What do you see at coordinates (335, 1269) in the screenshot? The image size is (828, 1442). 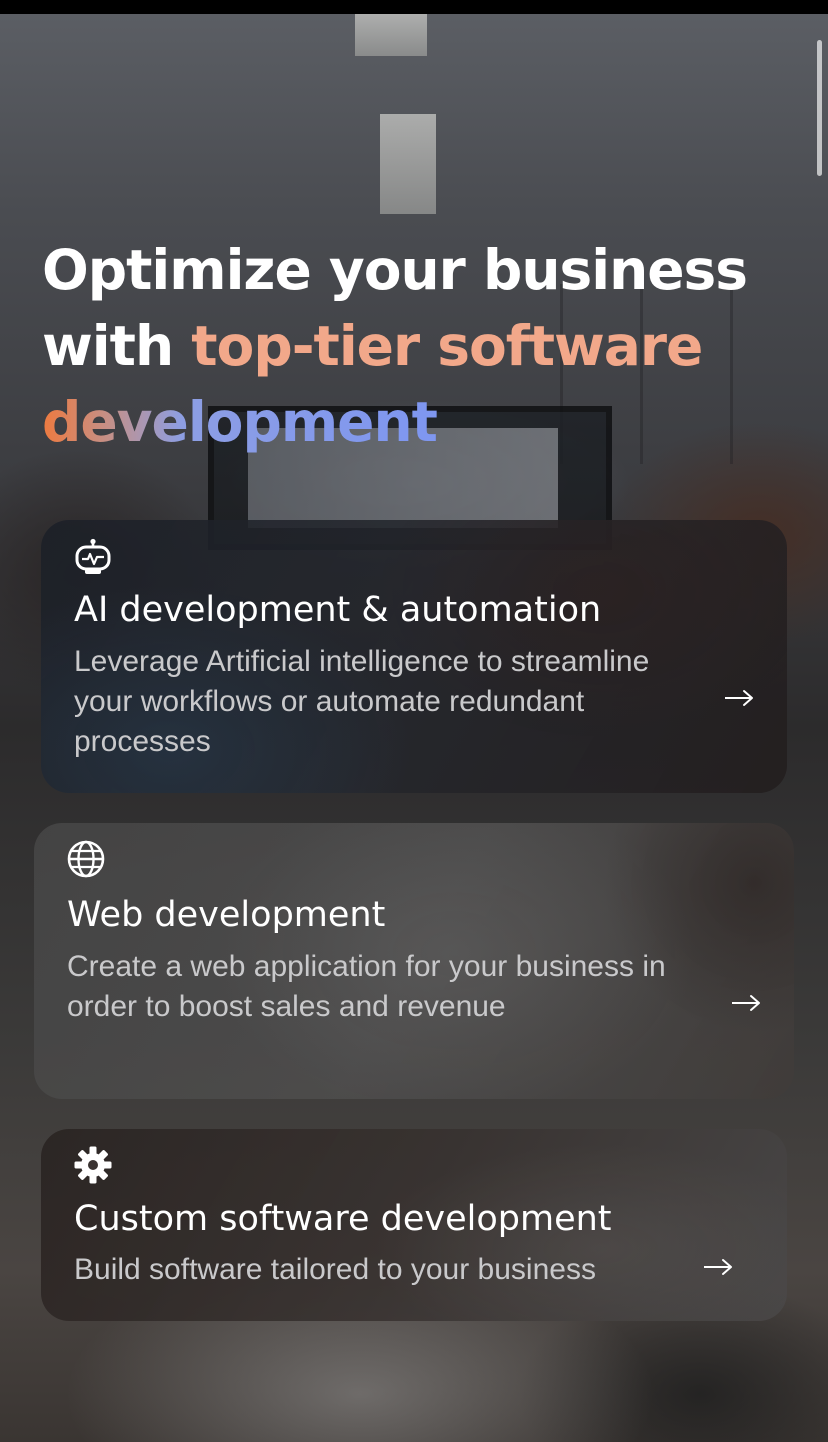 I see `service-description: Build software tailored to your business` at bounding box center [335, 1269].